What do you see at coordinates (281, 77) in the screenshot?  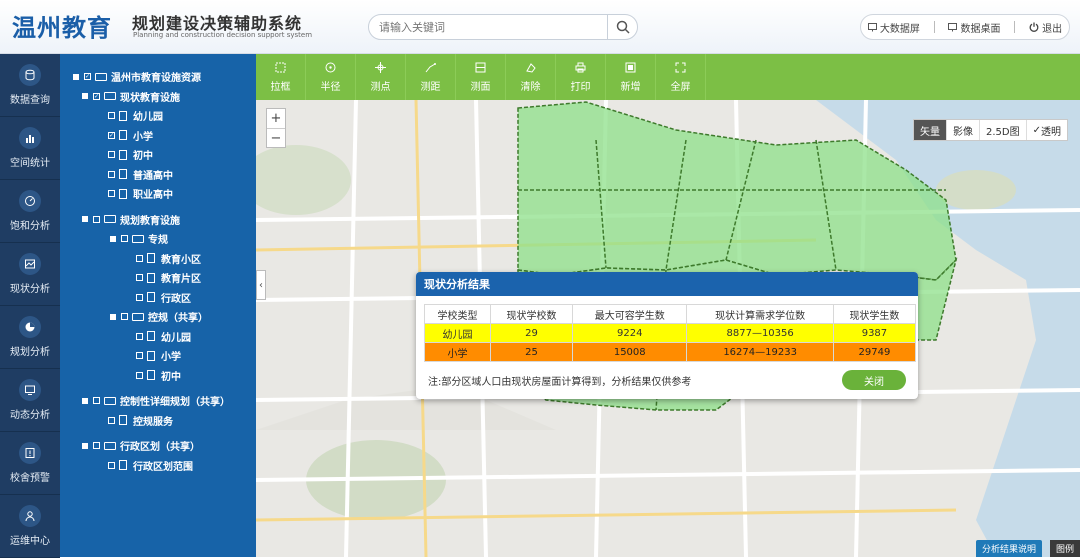 I see `tool-rect-select: 拉框` at bounding box center [281, 77].